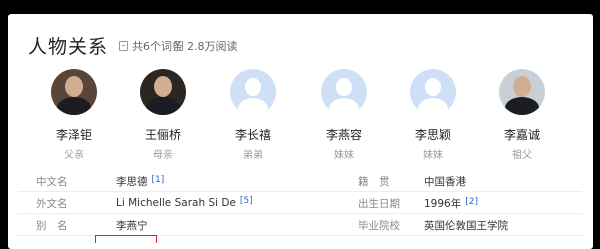 The image size is (600, 249). I want to click on info-label: 外文名, so click(52, 204).